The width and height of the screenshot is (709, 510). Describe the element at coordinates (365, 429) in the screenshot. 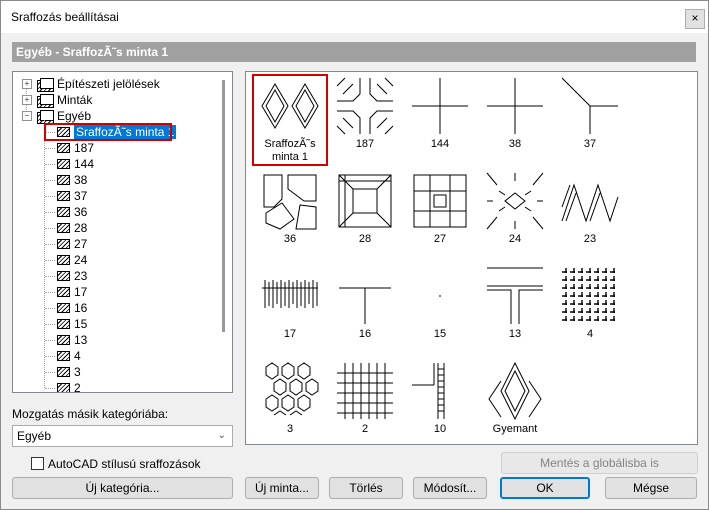

I see `pattern-name: 2` at that location.